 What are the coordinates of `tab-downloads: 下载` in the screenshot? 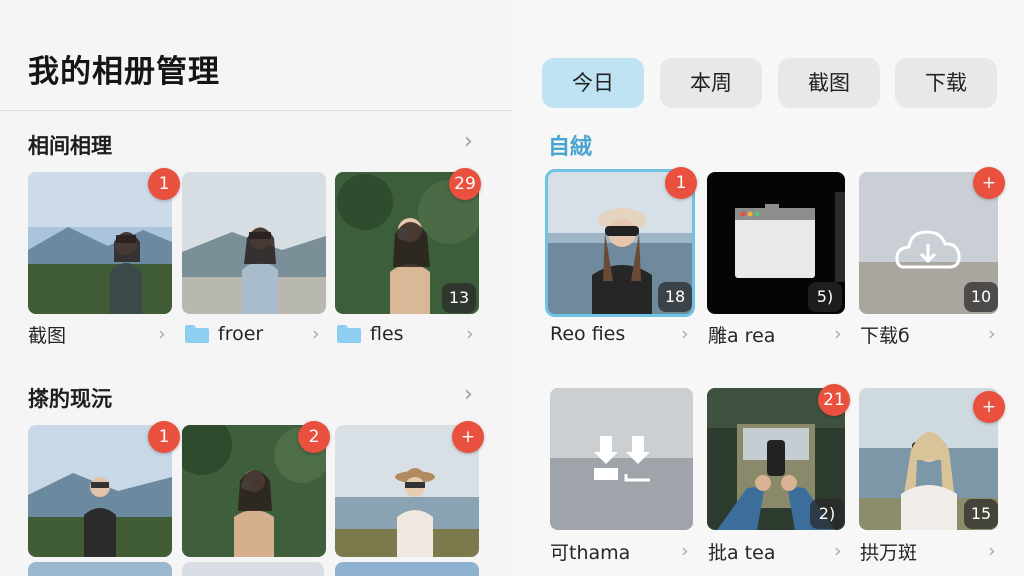 It's located at (946, 83).